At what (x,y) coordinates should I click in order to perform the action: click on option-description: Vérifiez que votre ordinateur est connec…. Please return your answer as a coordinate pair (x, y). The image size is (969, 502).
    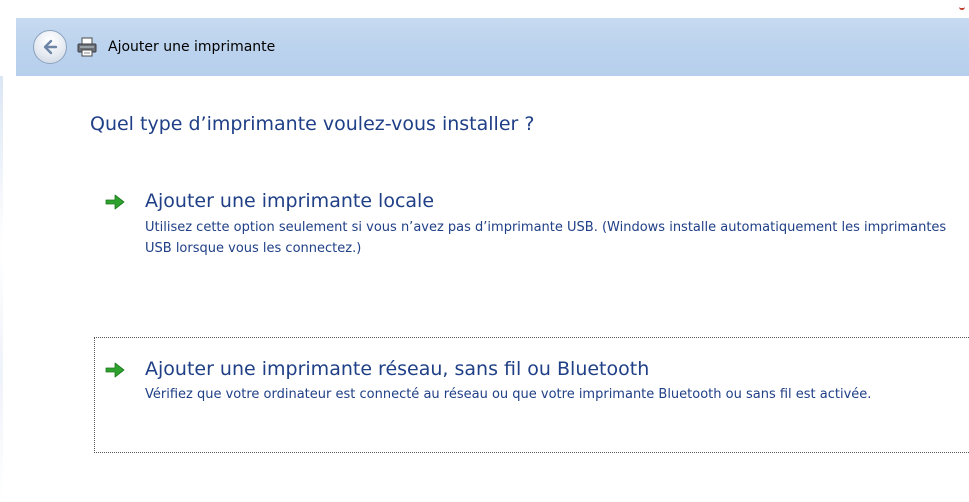
    Looking at the image, I should click on (508, 394).